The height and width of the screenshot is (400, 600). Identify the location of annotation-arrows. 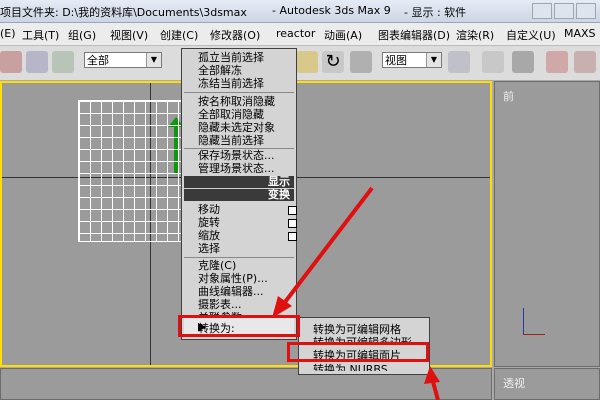
(356, 293).